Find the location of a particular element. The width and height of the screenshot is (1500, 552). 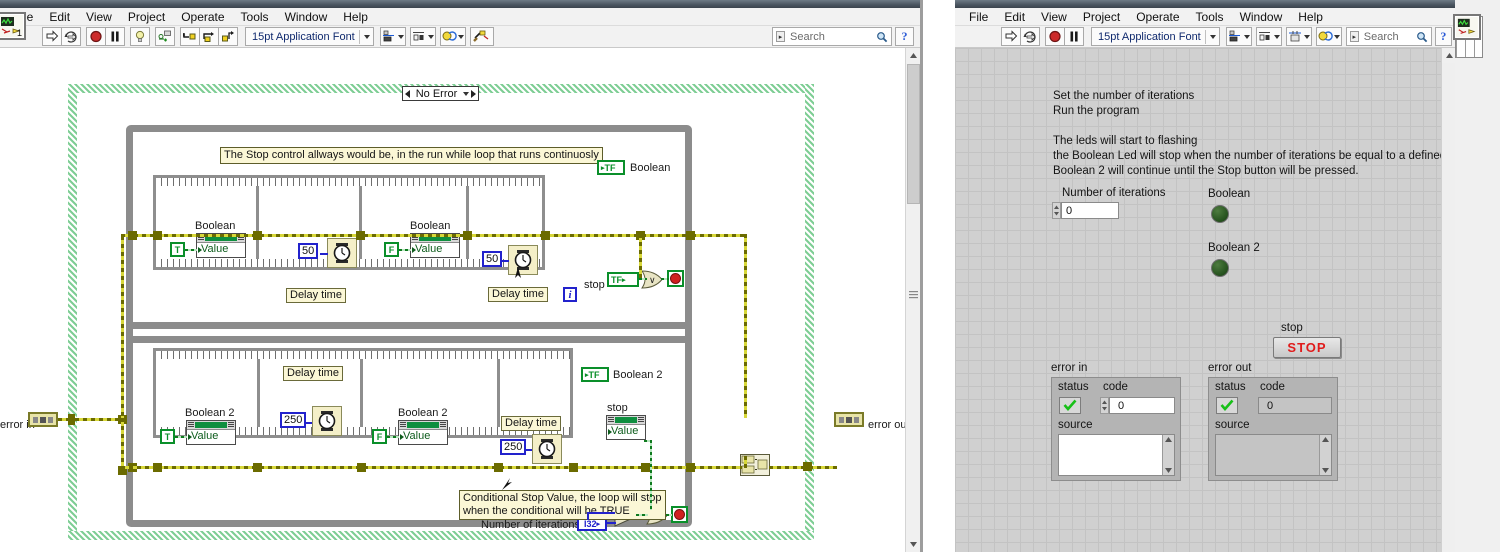

stop-property-node-2: Value is located at coordinates (626, 427).